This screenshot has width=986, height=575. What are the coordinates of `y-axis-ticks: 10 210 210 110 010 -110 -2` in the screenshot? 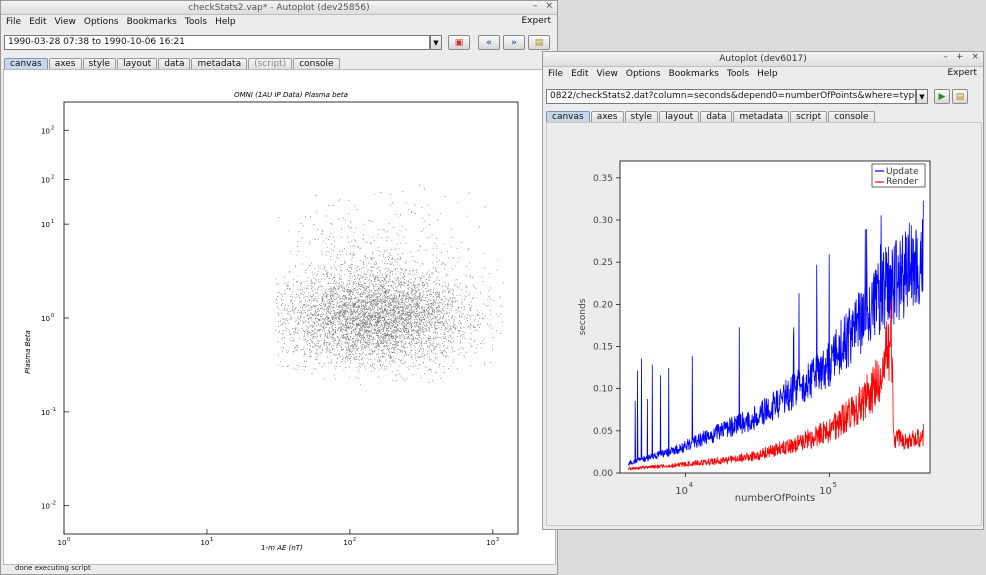 It's located at (55, 318).